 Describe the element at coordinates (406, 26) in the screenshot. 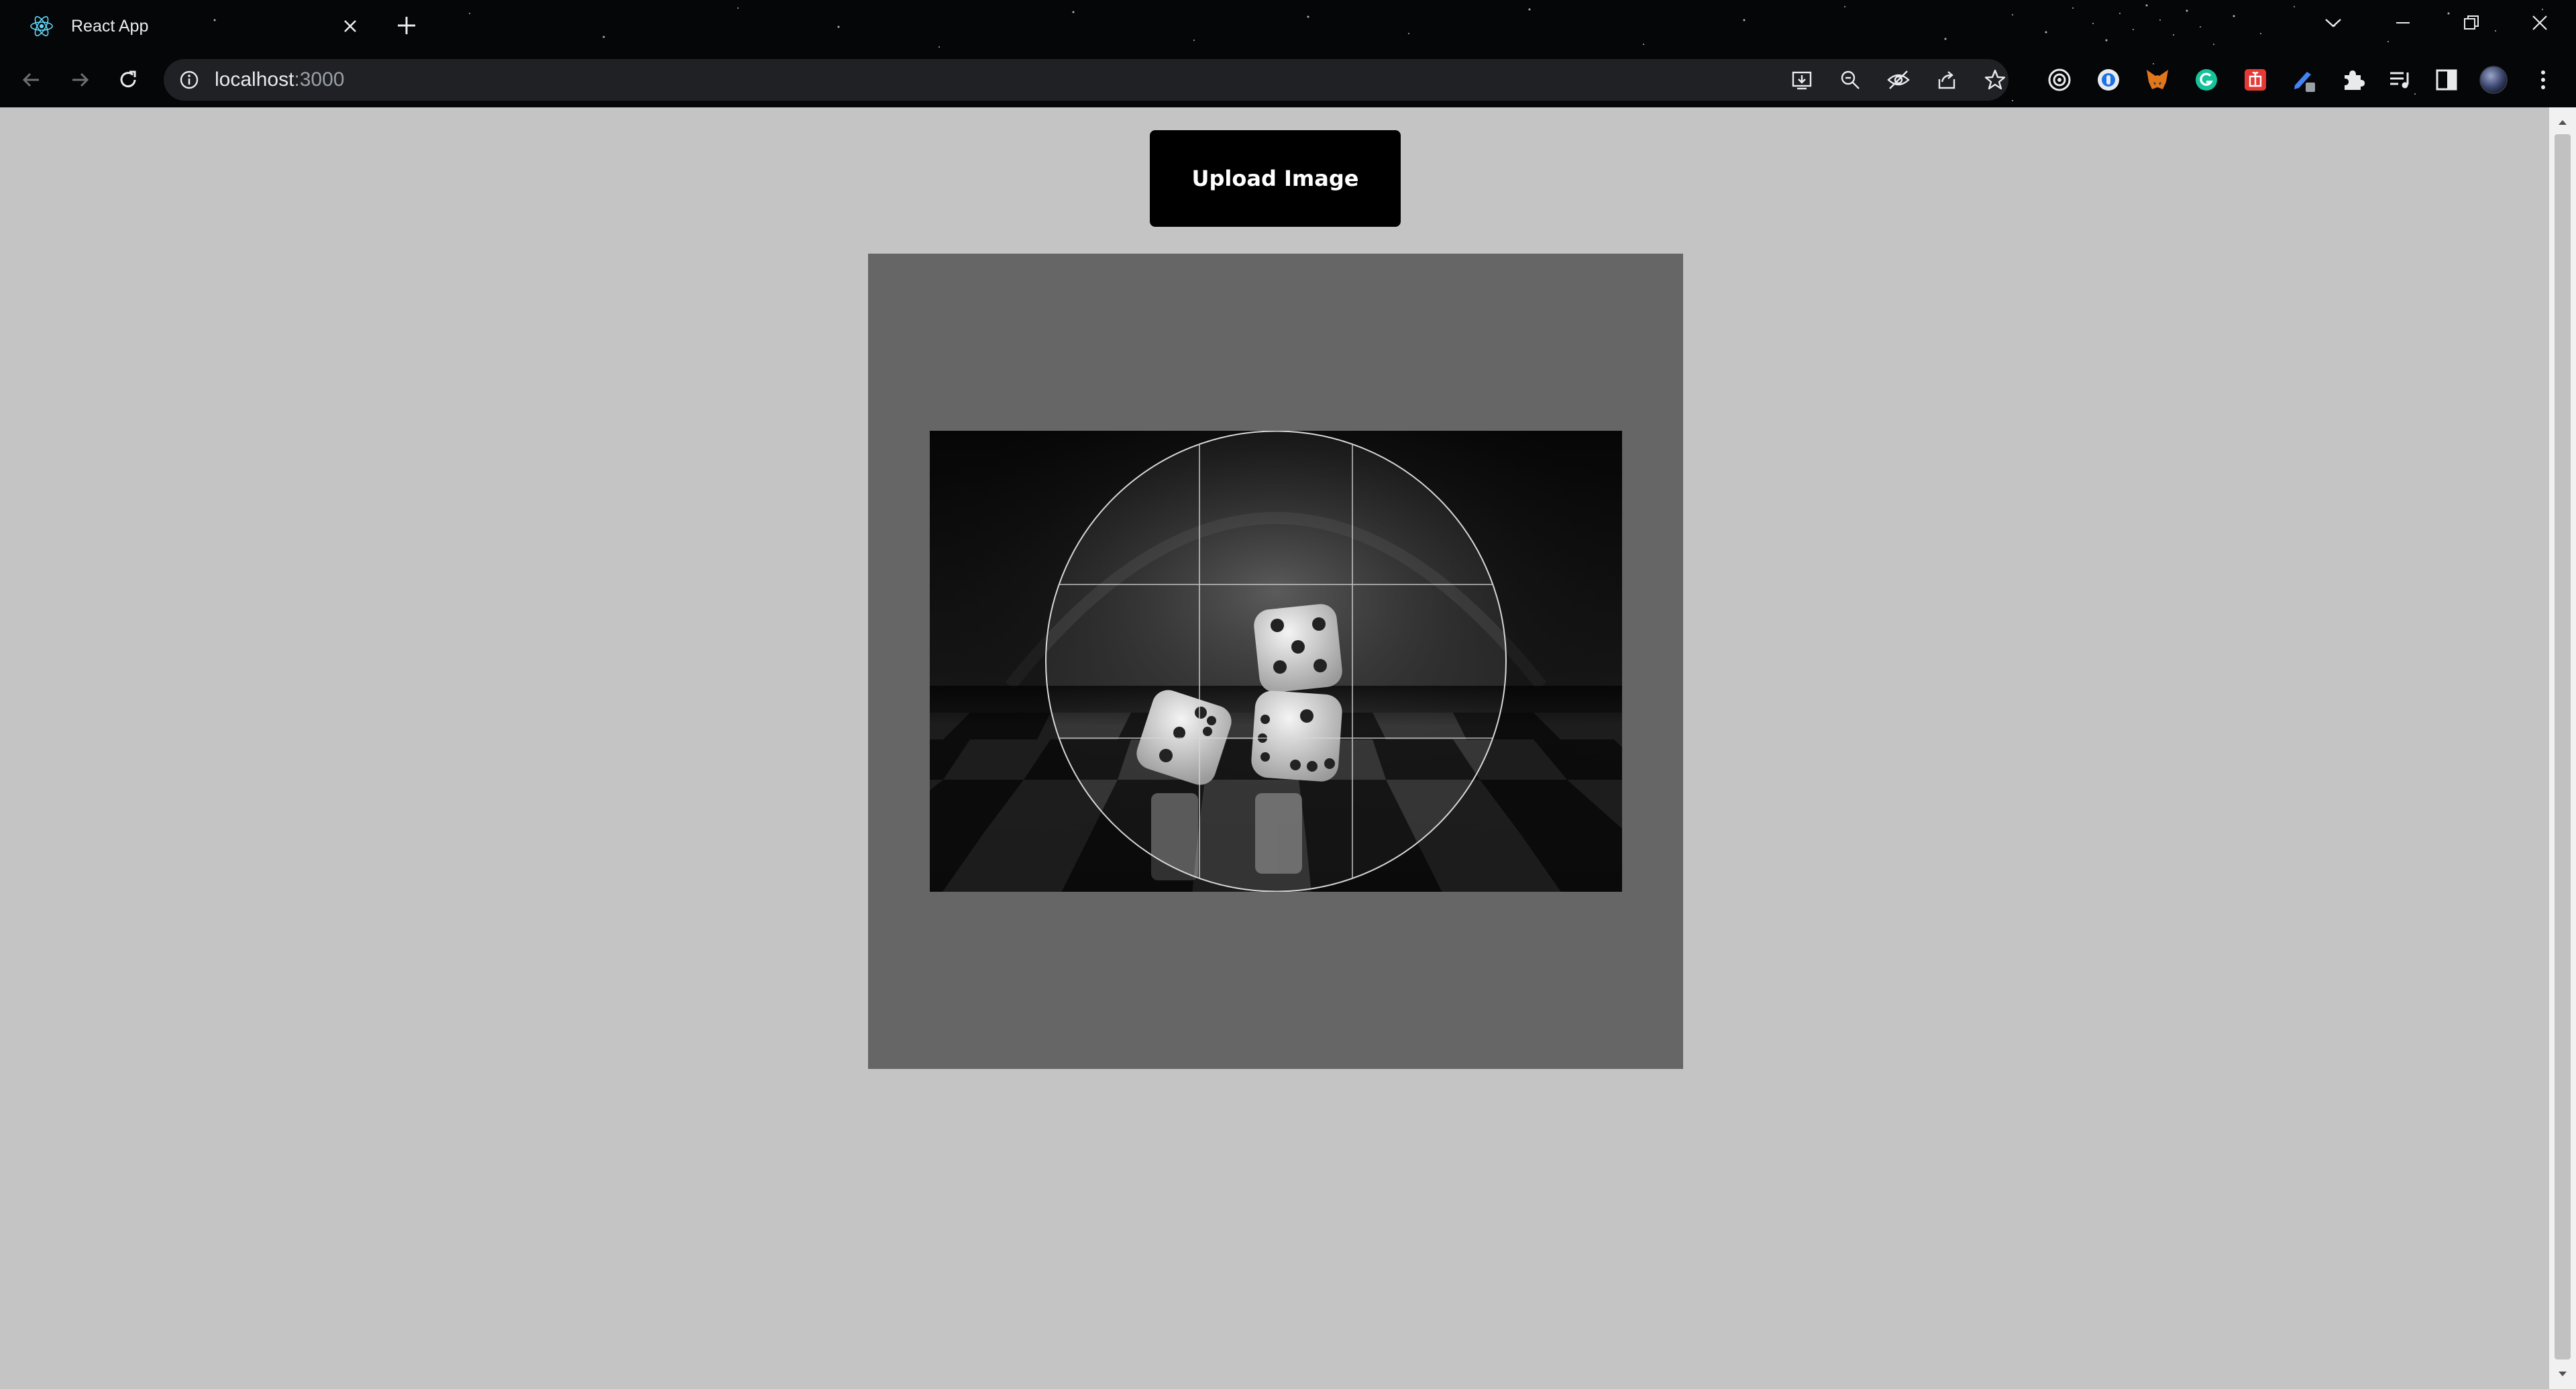

I see `new-tab-icon` at that location.